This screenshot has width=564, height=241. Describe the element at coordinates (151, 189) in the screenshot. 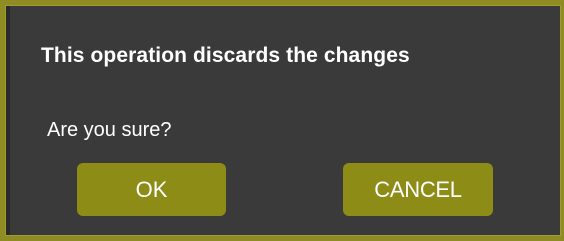

I see `ok-button: OK` at that location.